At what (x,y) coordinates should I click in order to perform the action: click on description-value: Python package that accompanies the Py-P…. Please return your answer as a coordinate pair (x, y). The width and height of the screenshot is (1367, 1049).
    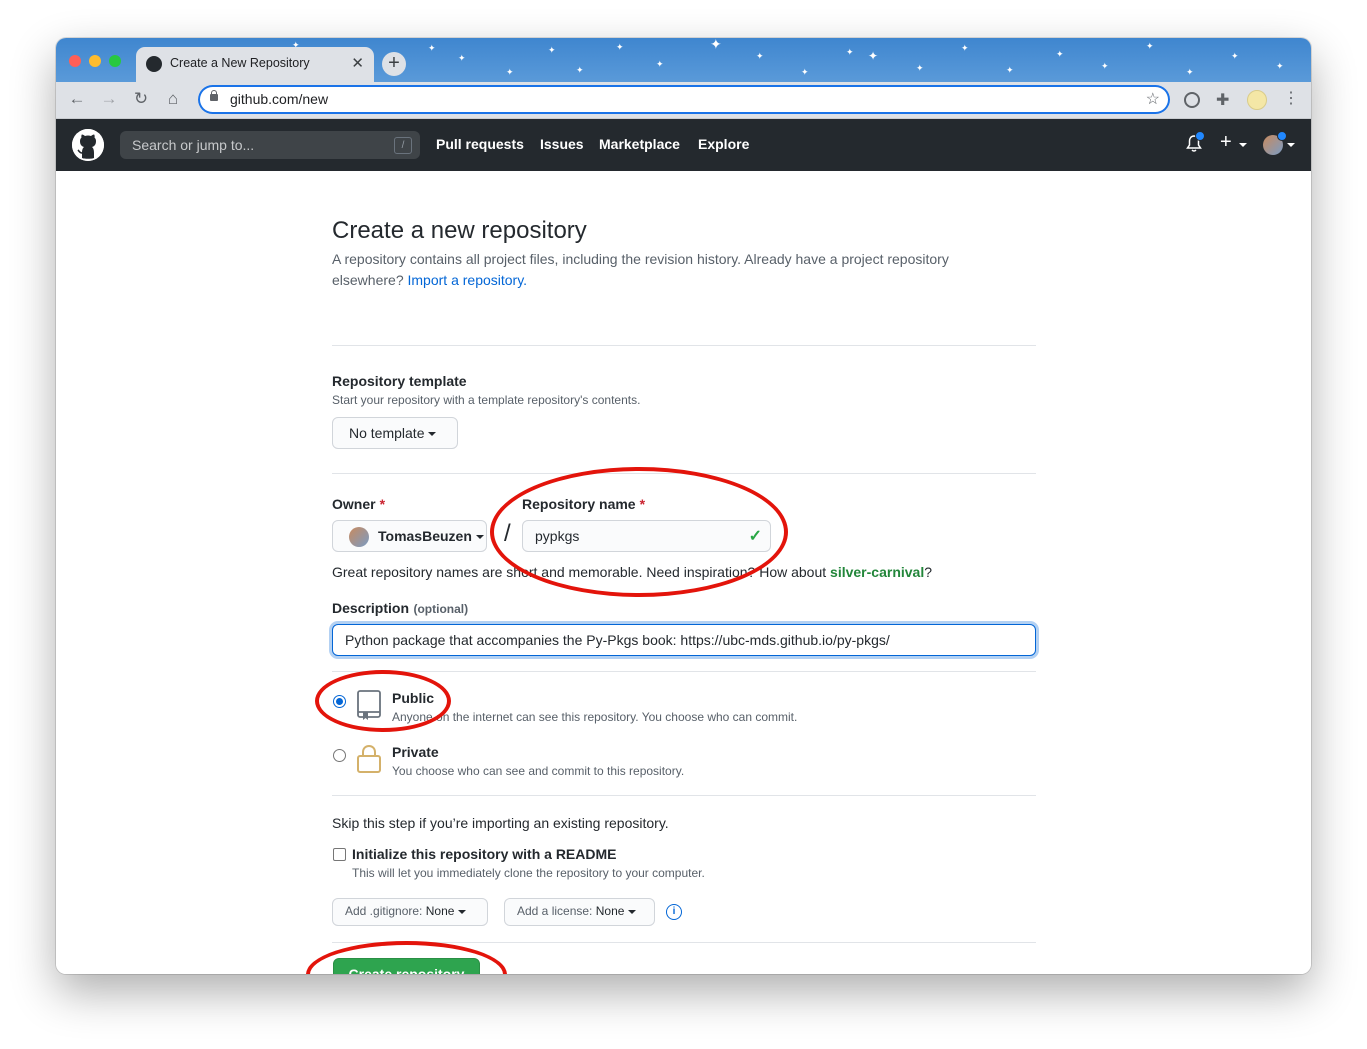
    Looking at the image, I should click on (617, 640).